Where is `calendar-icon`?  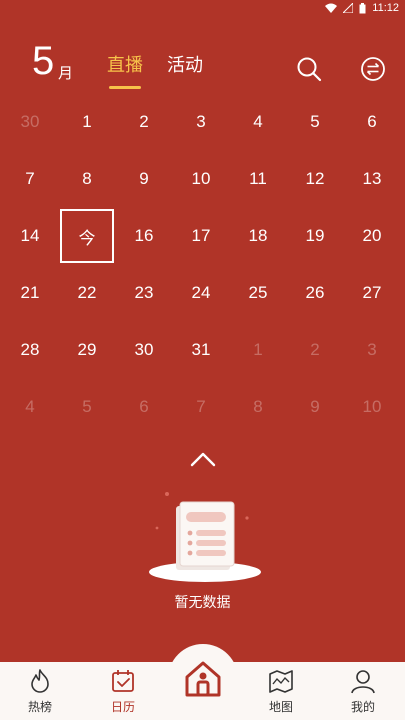
calendar-icon is located at coordinates (123, 681).